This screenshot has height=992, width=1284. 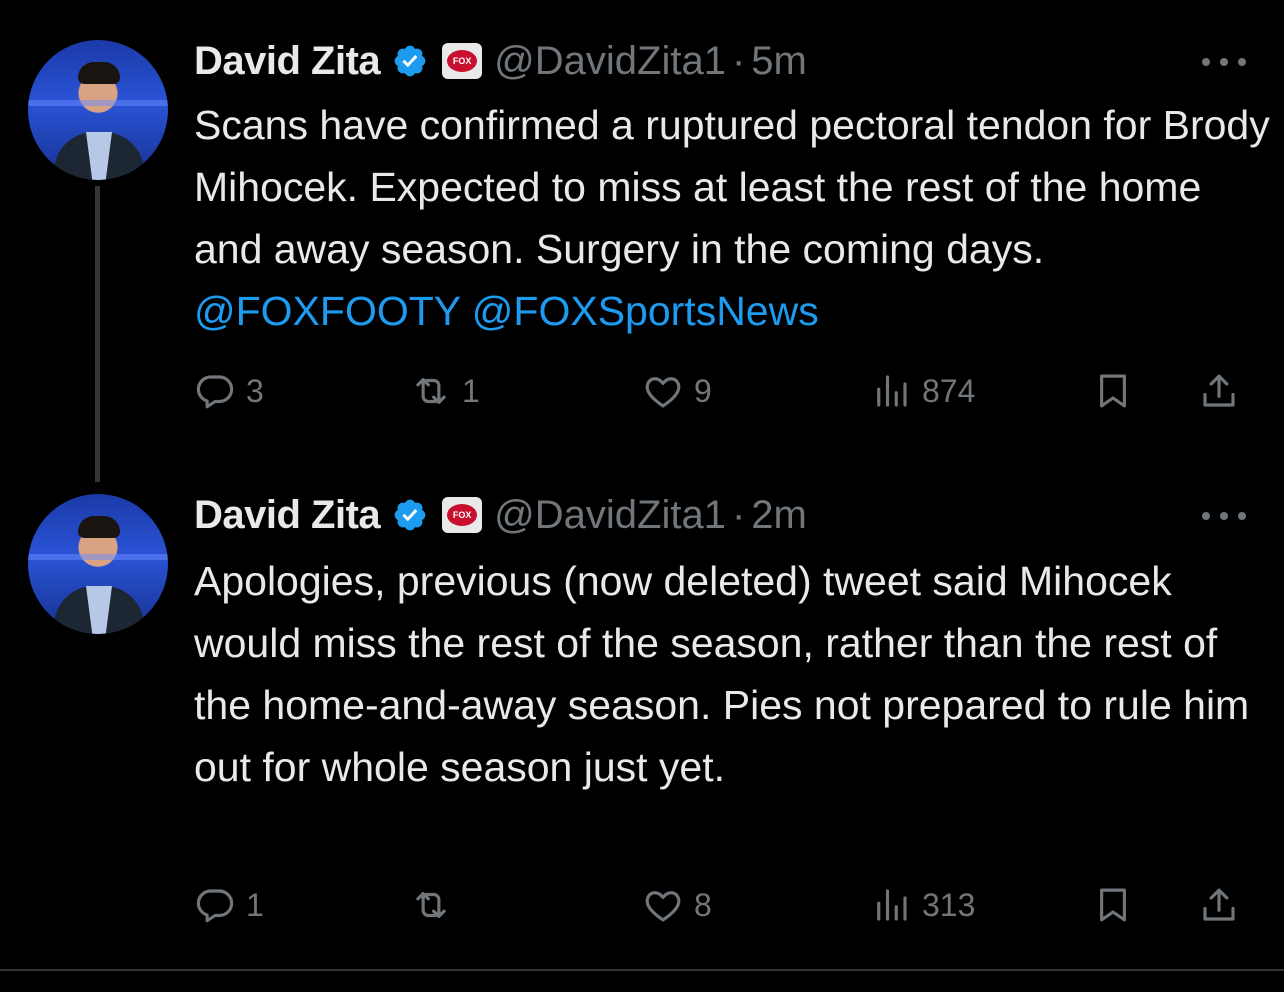 What do you see at coordinates (949, 904) in the screenshot?
I see `view-count: 313` at bounding box center [949, 904].